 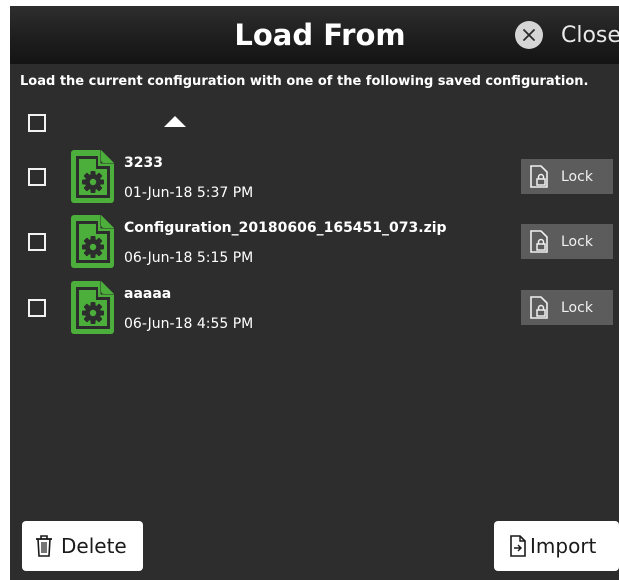 I want to click on sort-ascending-icon, so click(x=175, y=121).